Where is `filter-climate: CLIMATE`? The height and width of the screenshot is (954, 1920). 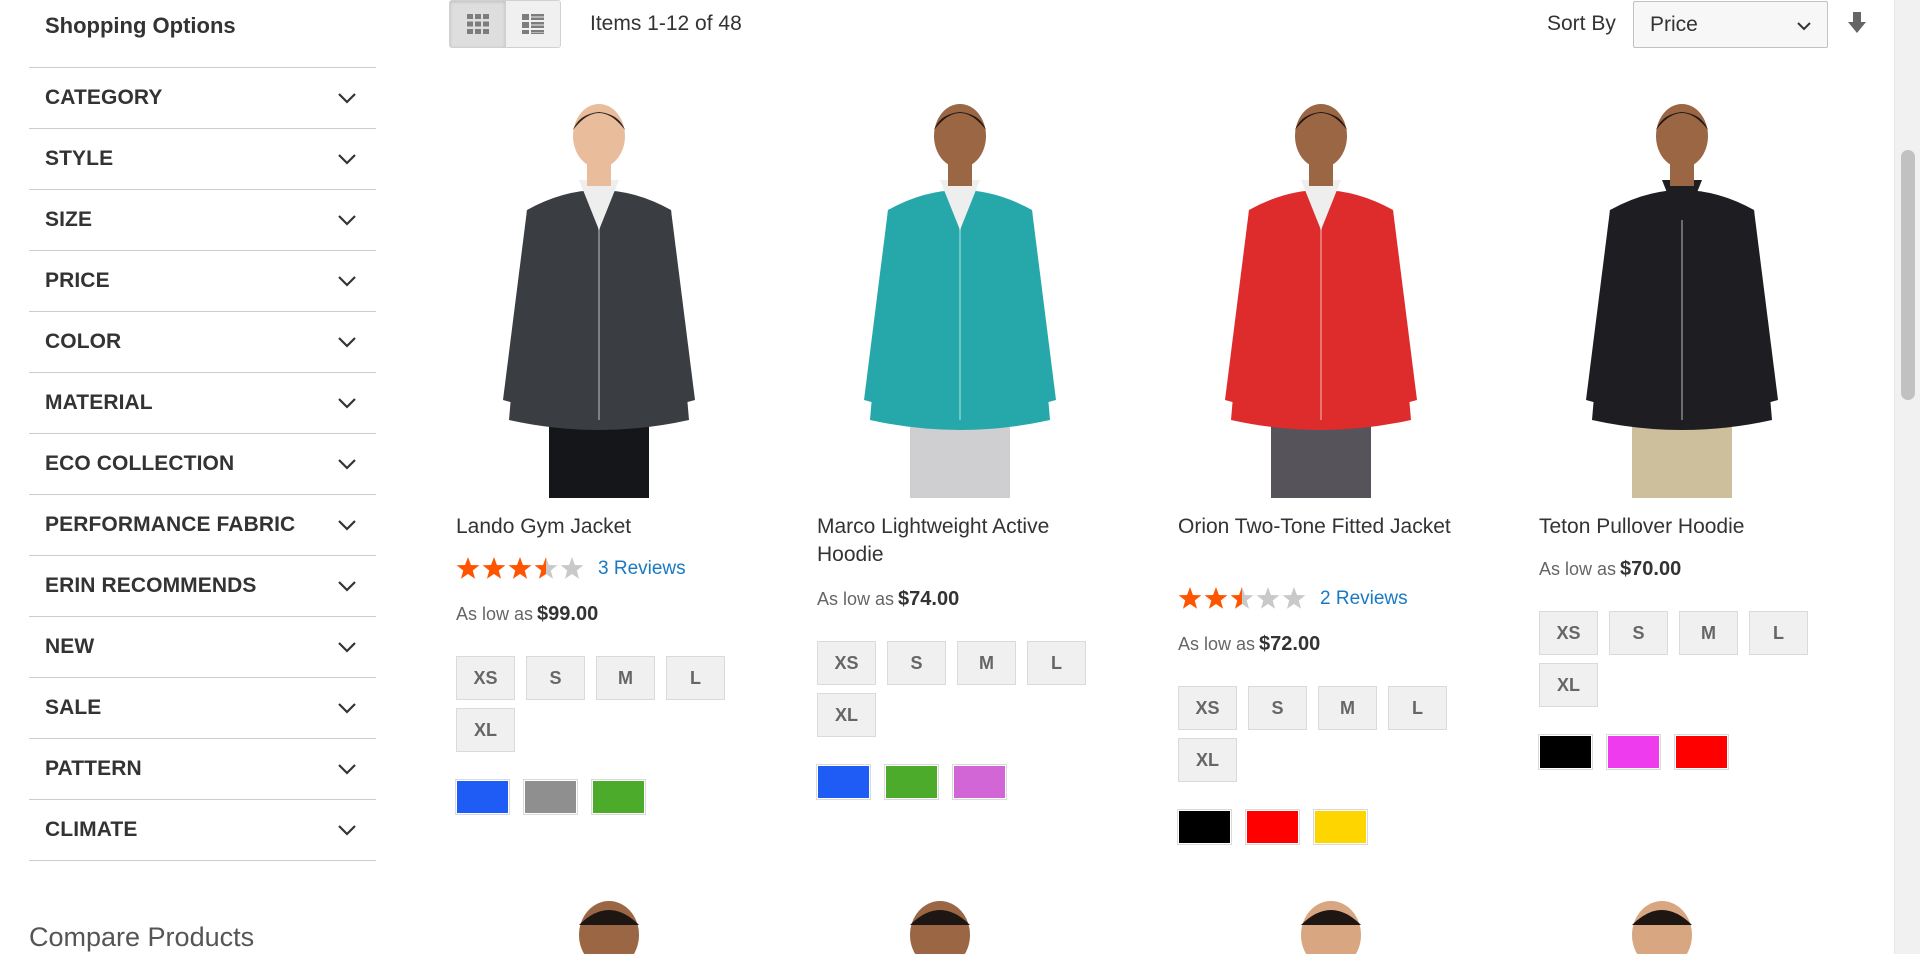 filter-climate: CLIMATE is located at coordinates (202, 830).